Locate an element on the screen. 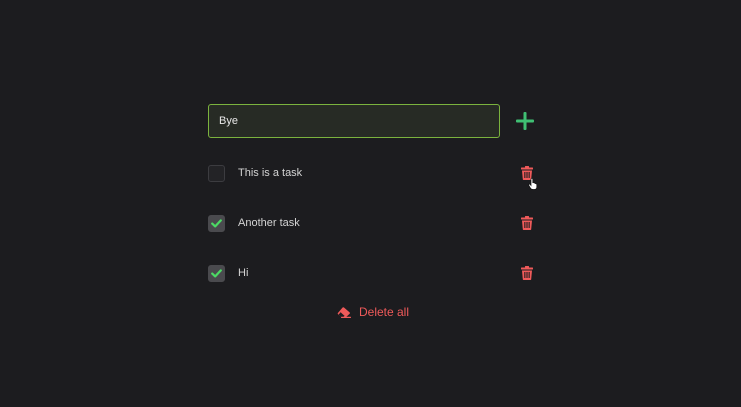  delete-all-button: Delete all is located at coordinates (373, 312).